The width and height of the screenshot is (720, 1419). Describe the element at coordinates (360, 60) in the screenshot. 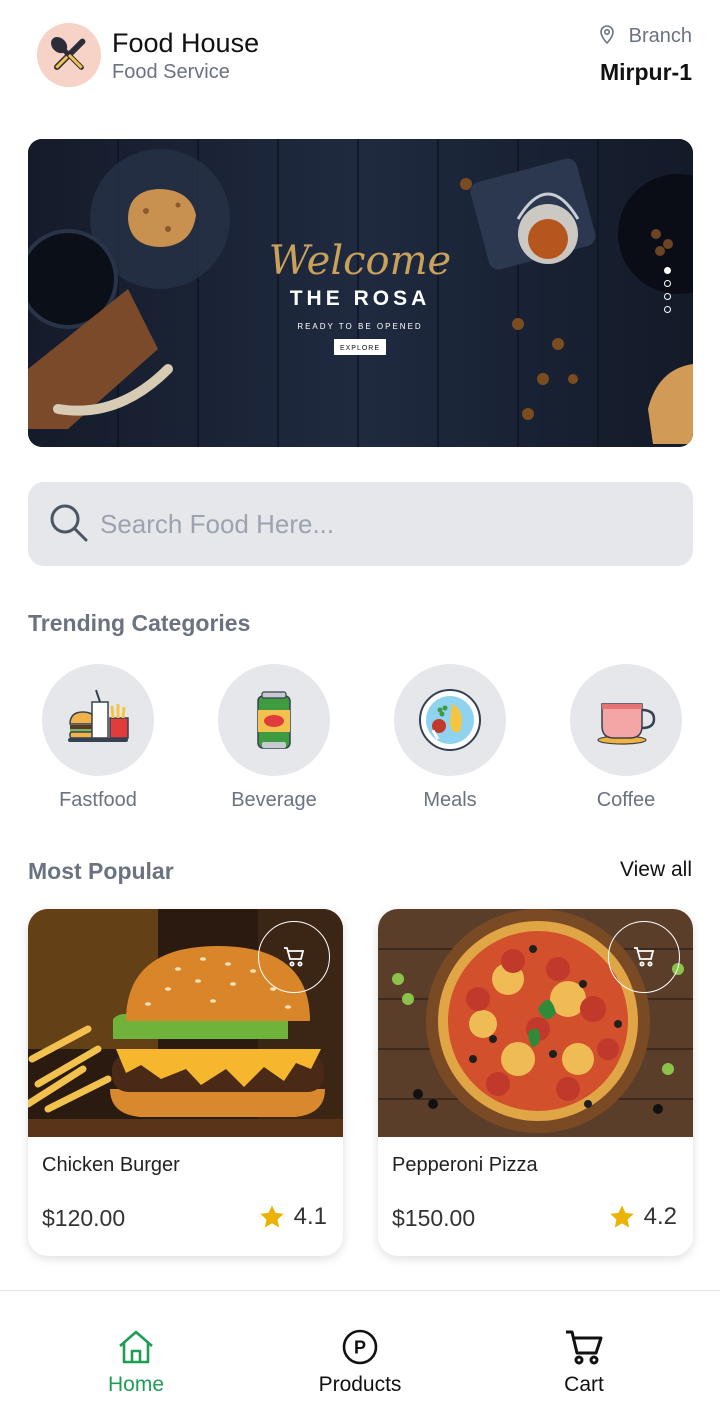

I see `app-header: Food House Food Service Branch Mirpur-1` at that location.